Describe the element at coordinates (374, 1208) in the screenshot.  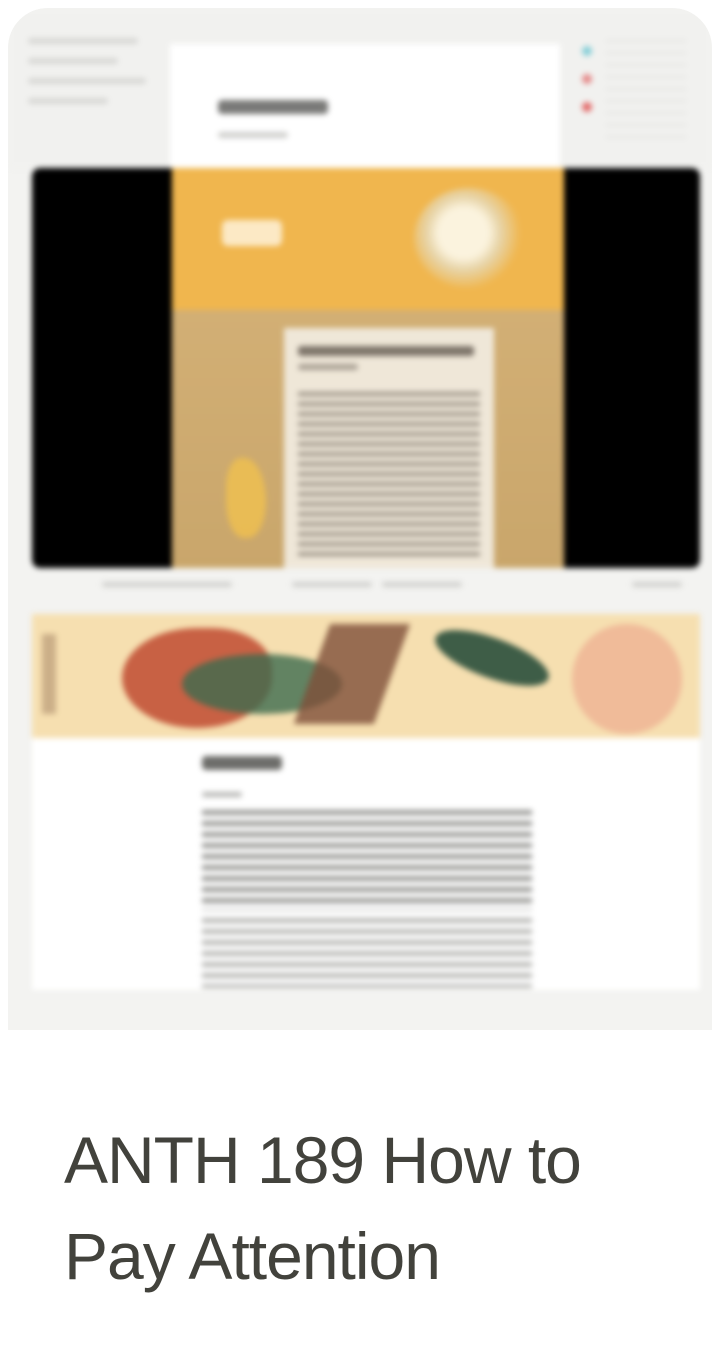
I see `card-title: ANTH 189 How to Pay Attention` at that location.